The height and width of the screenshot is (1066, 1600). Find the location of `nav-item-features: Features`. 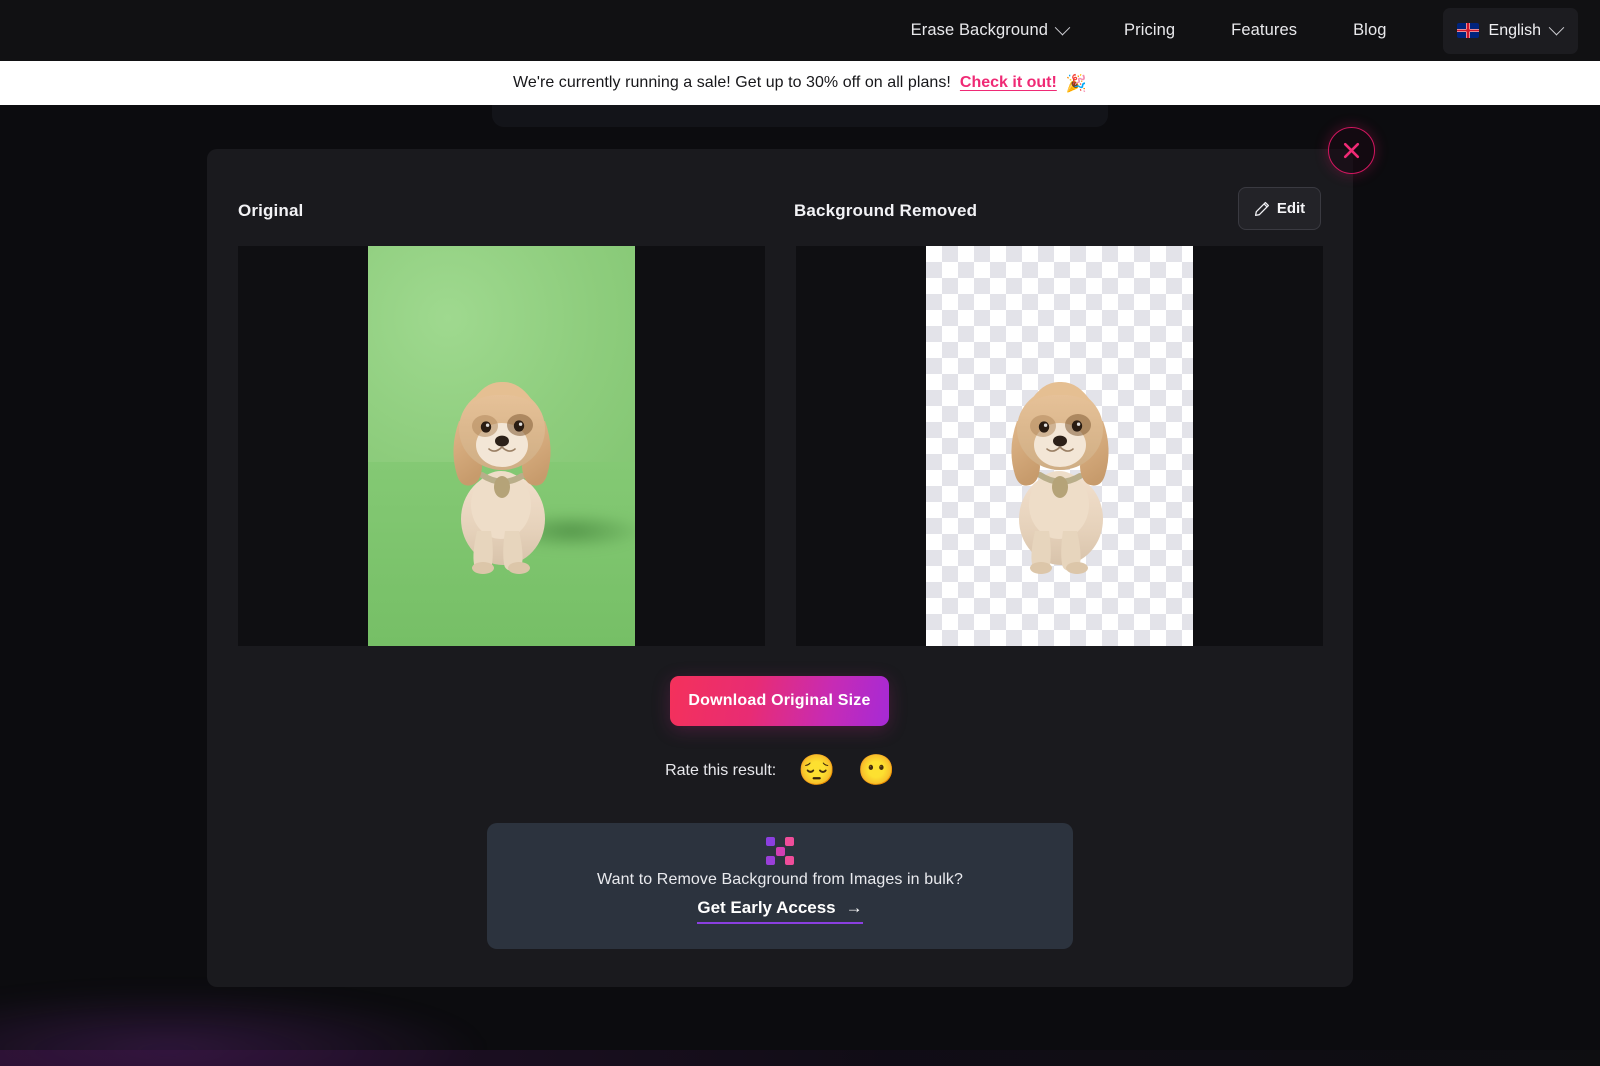

nav-item-features: Features is located at coordinates (1264, 30).